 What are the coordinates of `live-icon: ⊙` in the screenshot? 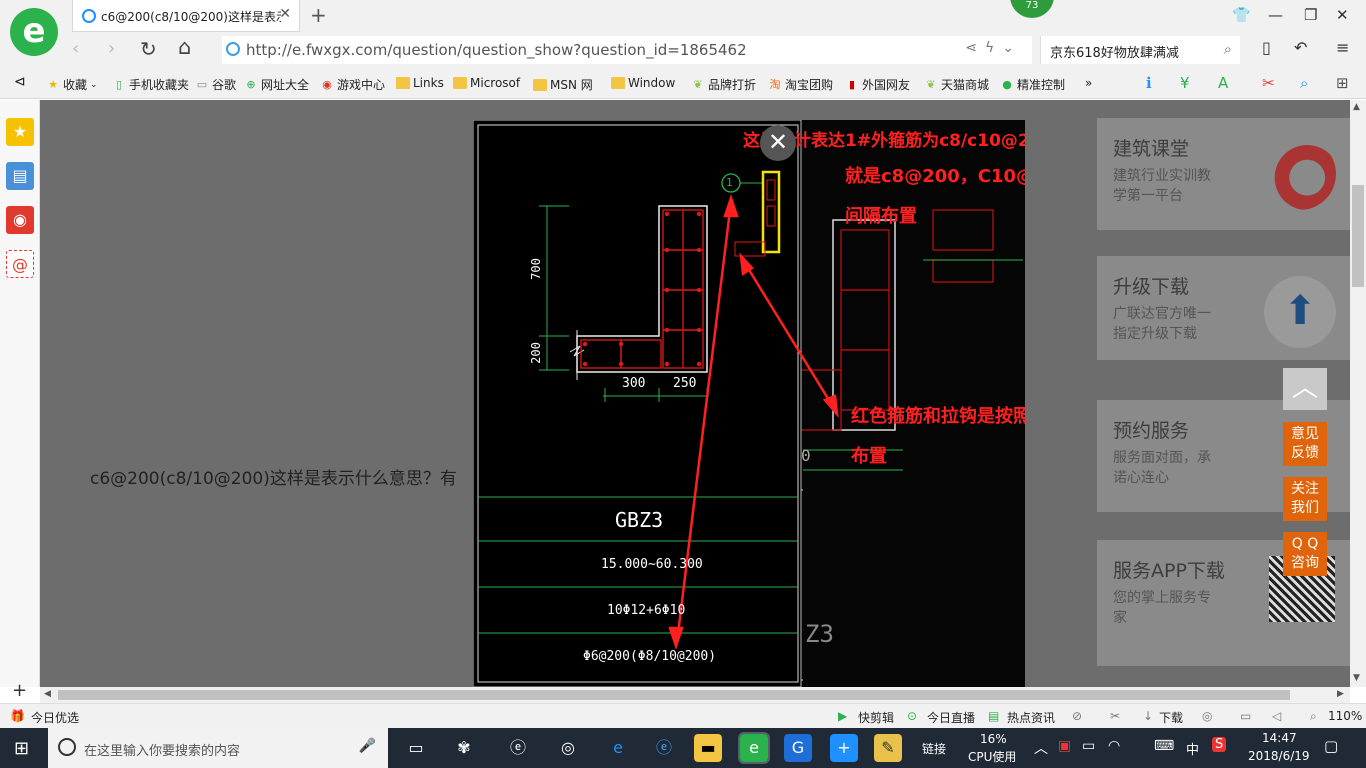 It's located at (912, 716).